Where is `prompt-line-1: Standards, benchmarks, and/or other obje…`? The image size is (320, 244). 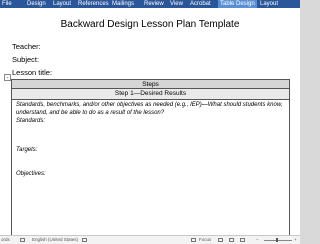 prompt-line-1: Standards, benchmarks, and/or other obje… is located at coordinates (149, 105).